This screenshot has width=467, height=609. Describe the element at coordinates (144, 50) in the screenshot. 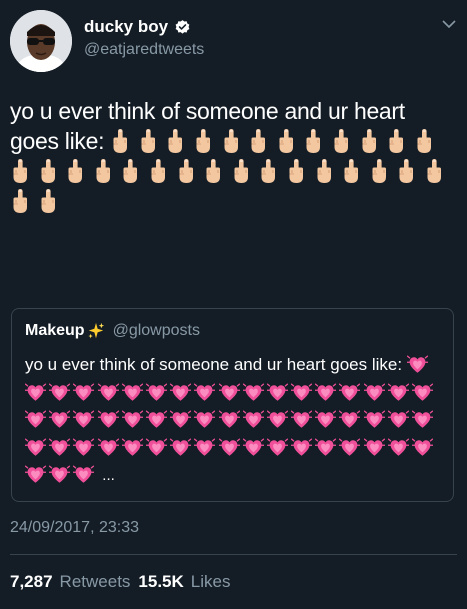

I see `author-handle: @eatjaredtweets` at that location.